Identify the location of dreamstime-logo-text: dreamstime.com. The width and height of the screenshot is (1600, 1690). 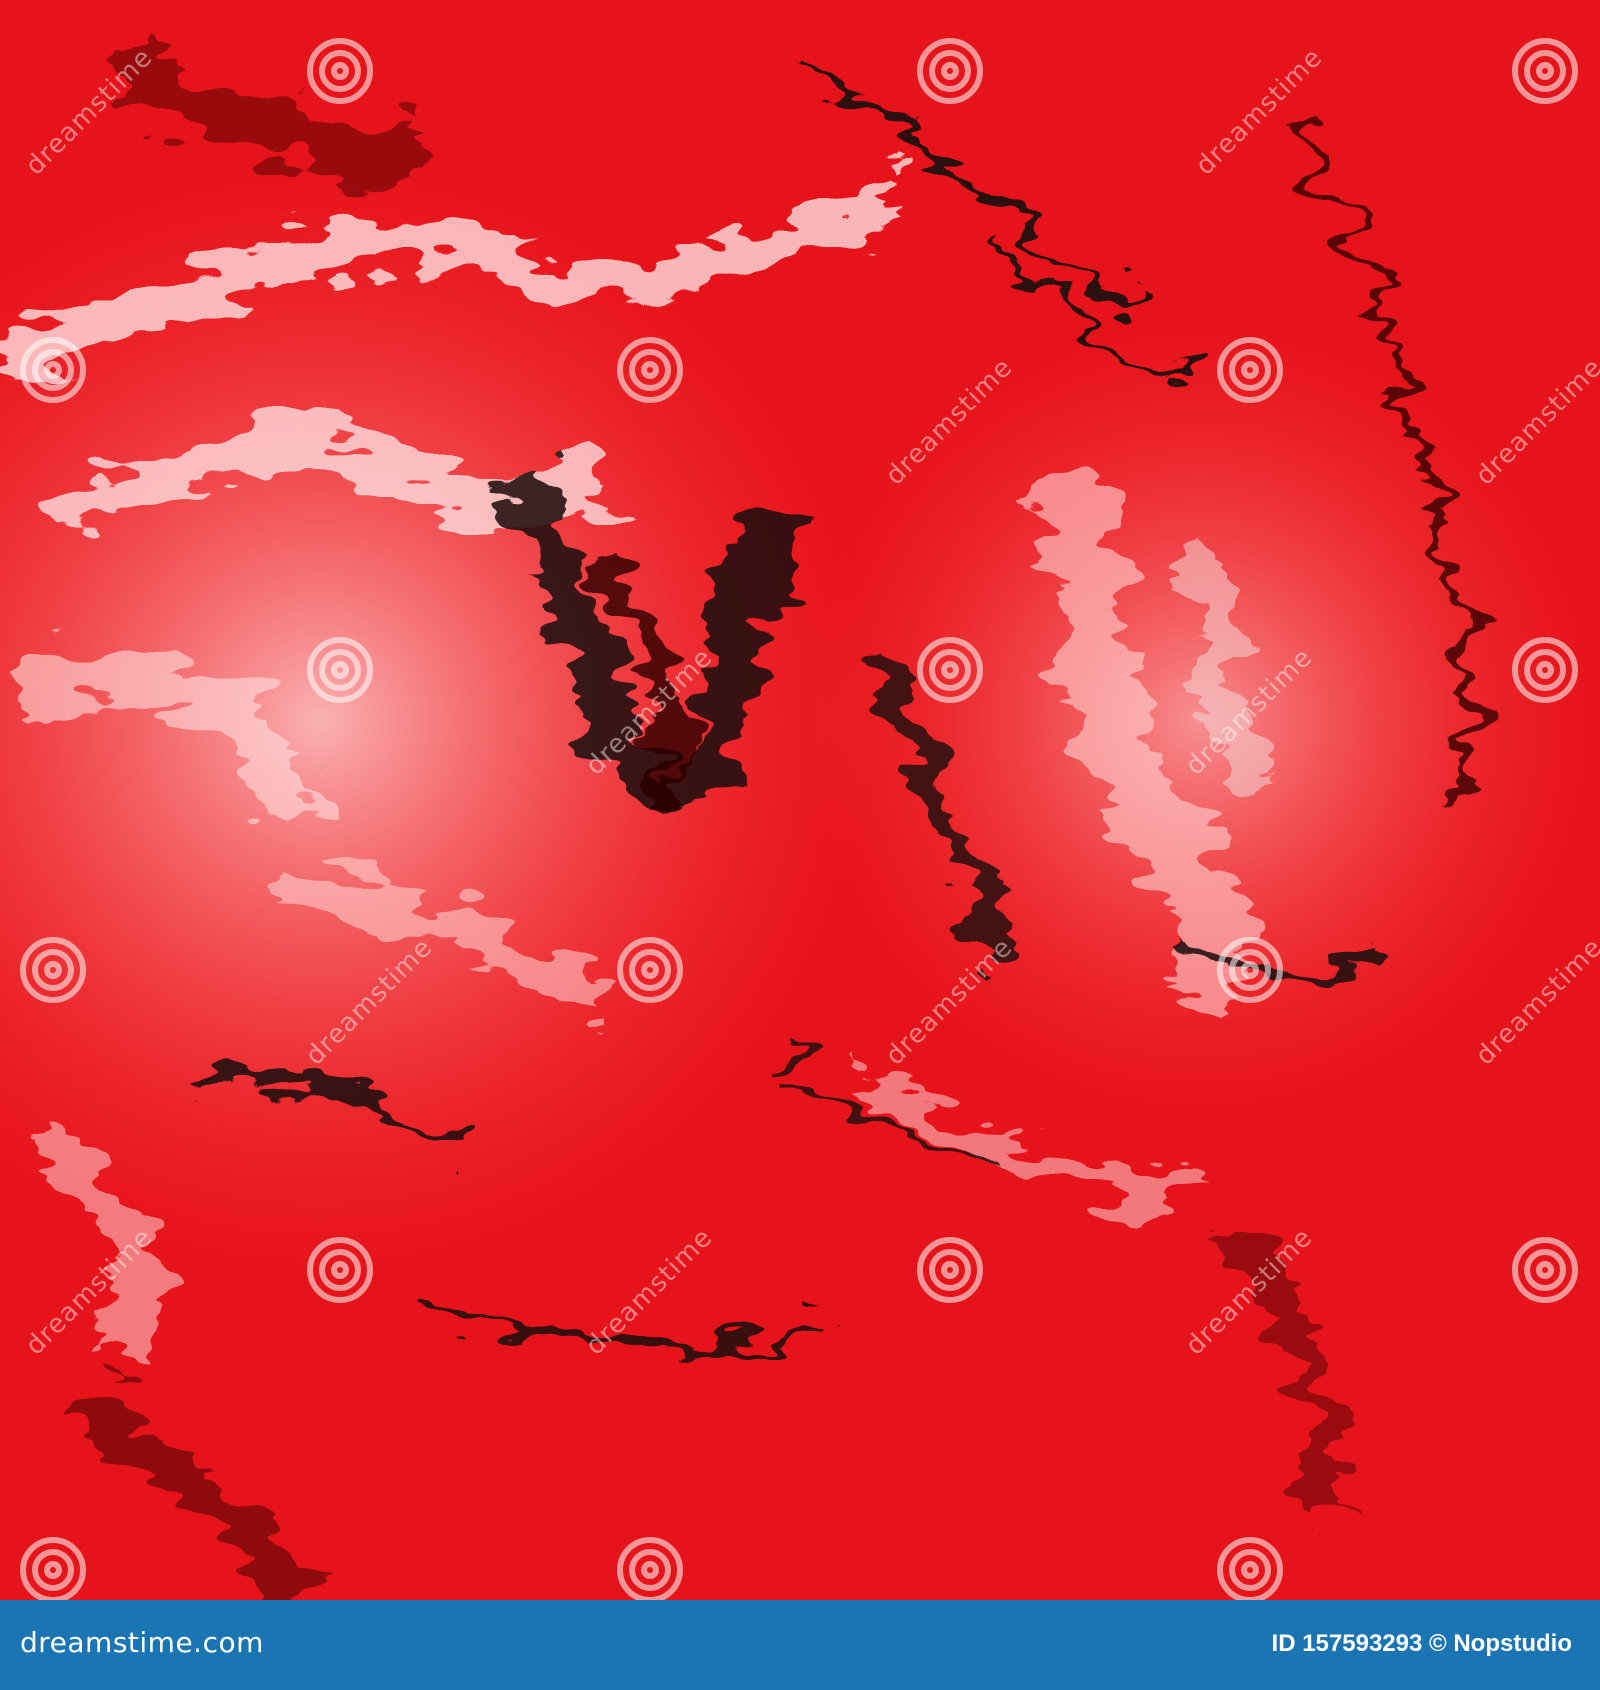
(142, 1642).